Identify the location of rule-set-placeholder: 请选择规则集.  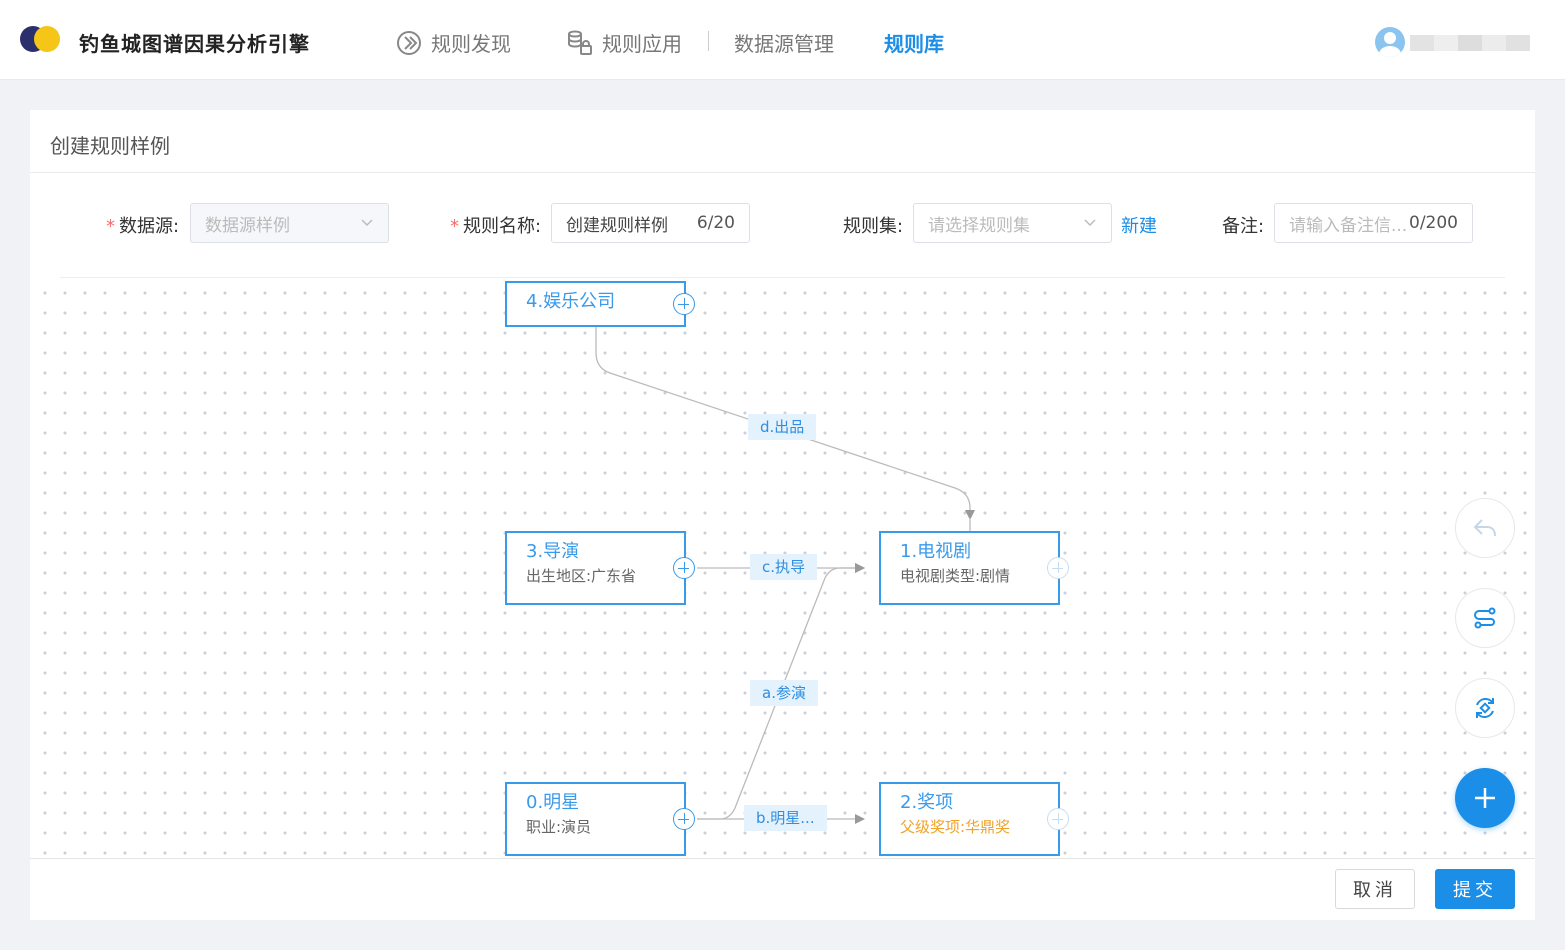
(979, 225).